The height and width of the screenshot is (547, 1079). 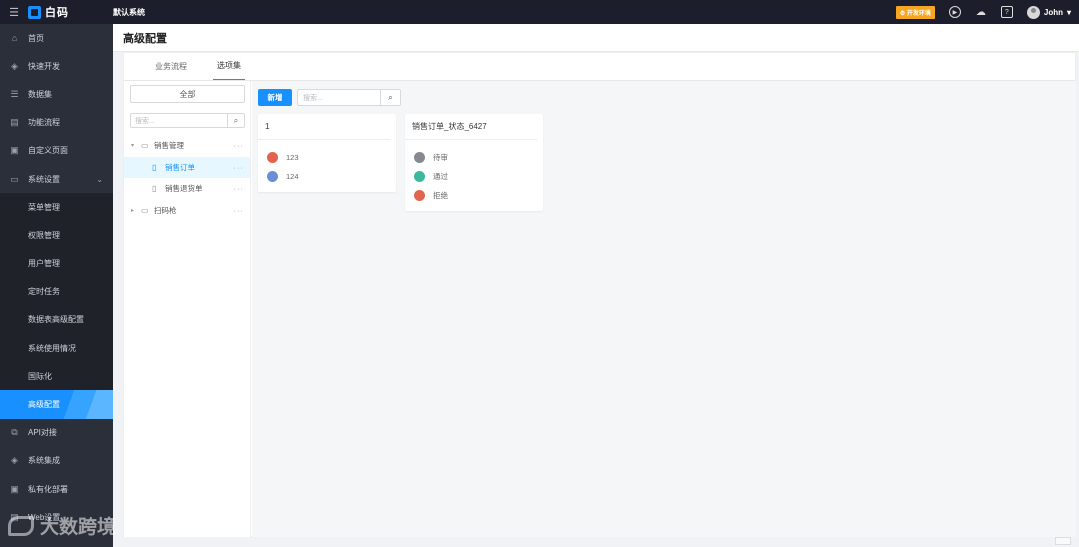 What do you see at coordinates (56, 320) in the screenshot?
I see `sidebar-subitem-table-config: 数据表高级配置` at bounding box center [56, 320].